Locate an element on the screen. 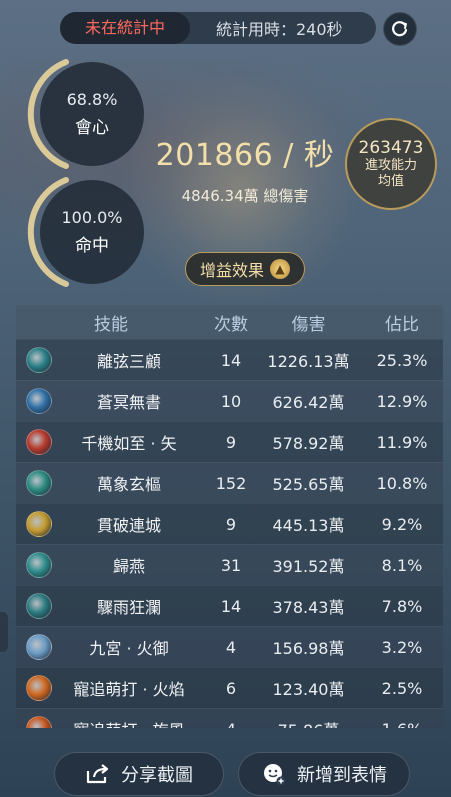 Image resolution: width=451 pixels, height=797 pixels. skill-name: 九宮 · 火御 is located at coordinates (129, 648).